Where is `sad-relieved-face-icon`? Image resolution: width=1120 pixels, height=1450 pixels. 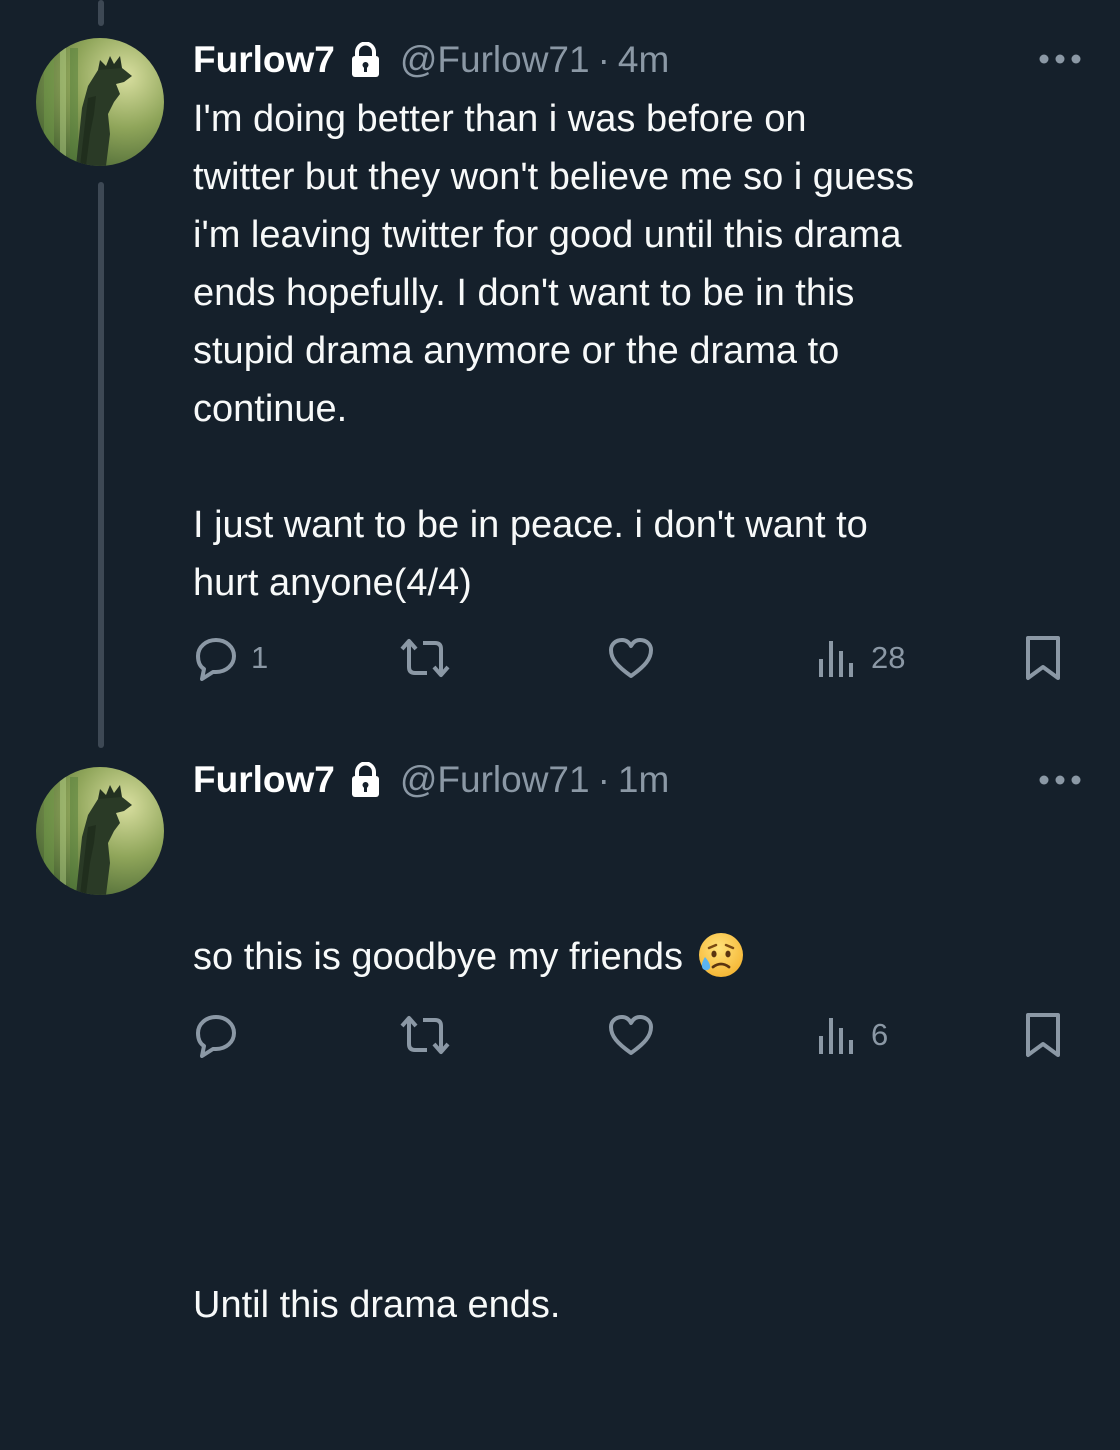 sad-relieved-face-icon is located at coordinates (721, 955).